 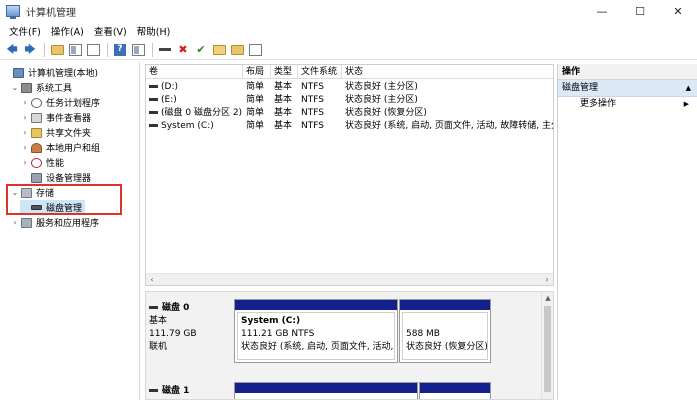 I want to click on partition-status: 状态良好 (恢复分区), so click(x=447, y=347).